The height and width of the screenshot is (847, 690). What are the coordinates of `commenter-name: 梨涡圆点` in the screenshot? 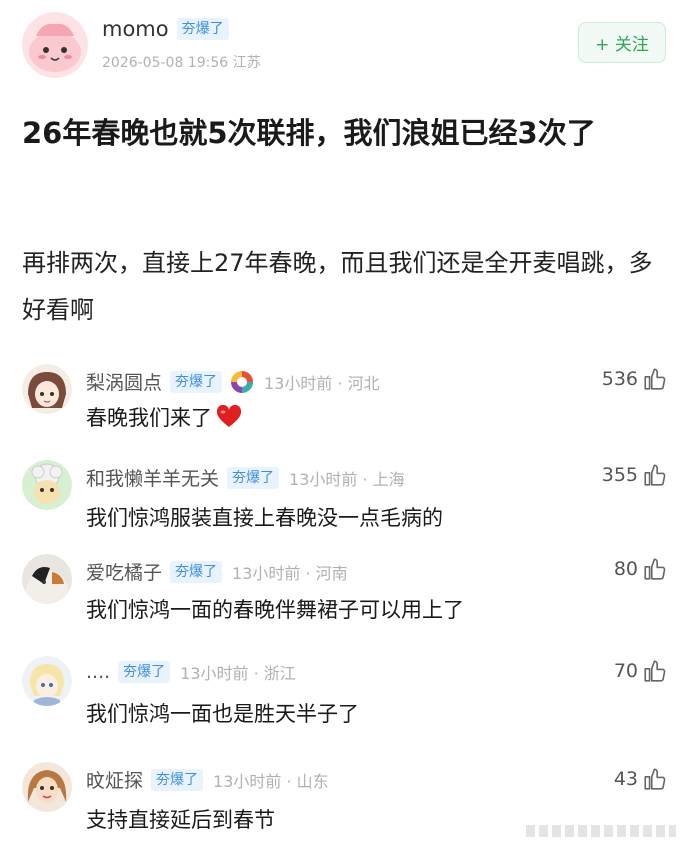 It's located at (124, 381).